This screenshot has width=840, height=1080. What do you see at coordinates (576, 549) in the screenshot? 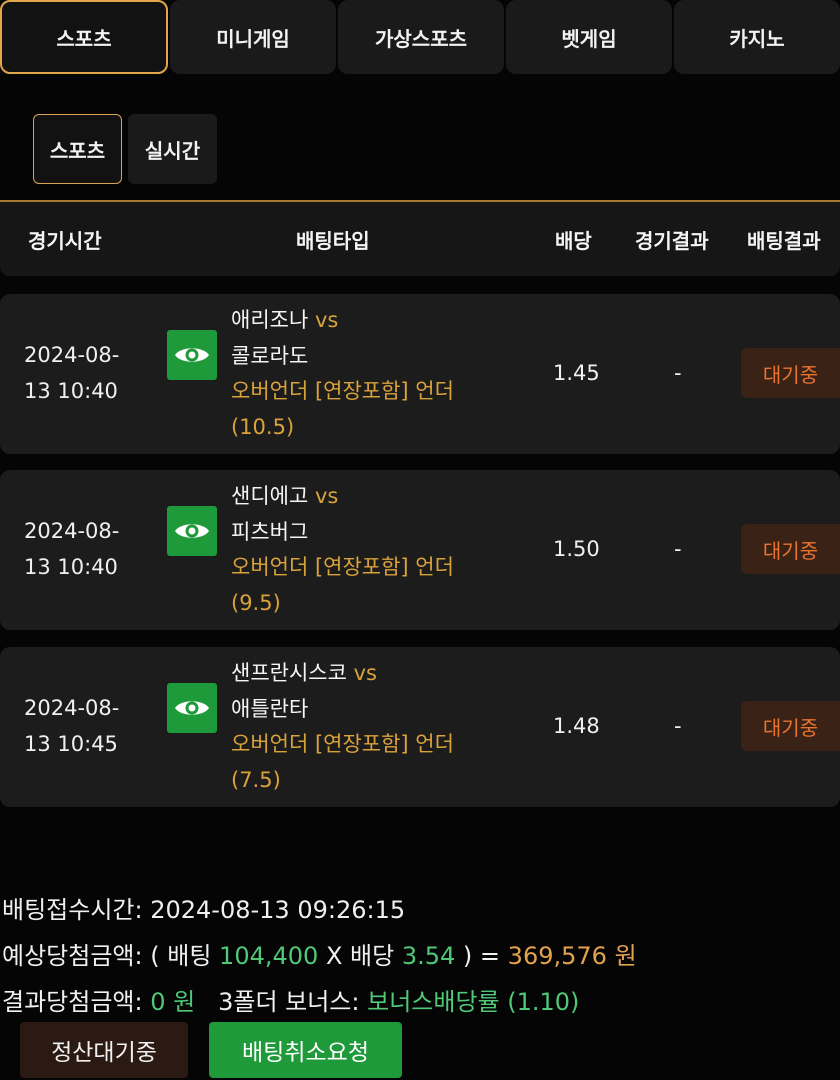
I see `odds-value: 1.50` at bounding box center [576, 549].